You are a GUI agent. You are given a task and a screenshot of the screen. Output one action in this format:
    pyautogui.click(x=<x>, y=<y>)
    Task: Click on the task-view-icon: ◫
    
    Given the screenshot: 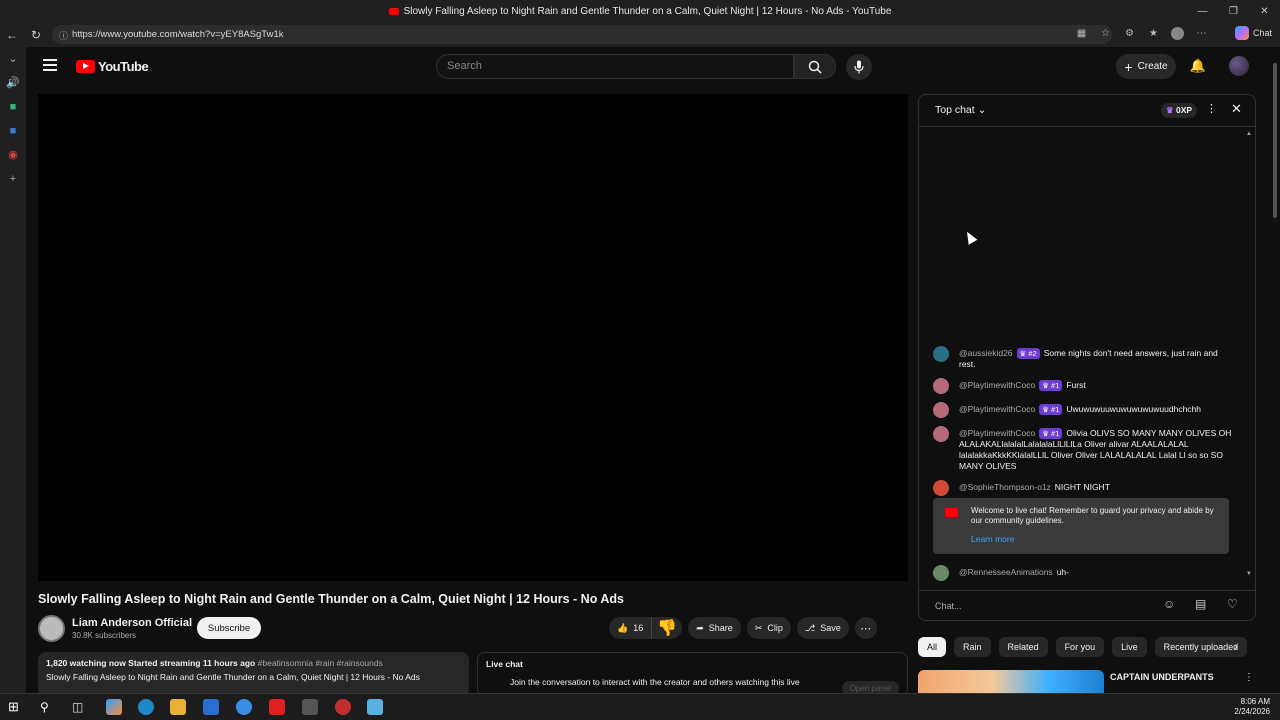 What is the action you would take?
    pyautogui.click(x=80, y=707)
    